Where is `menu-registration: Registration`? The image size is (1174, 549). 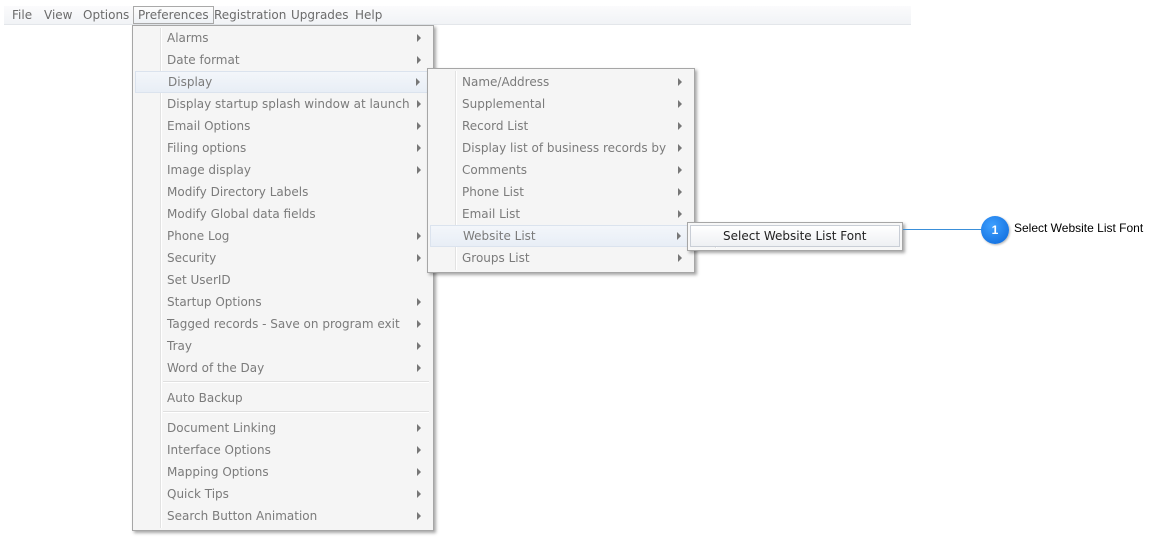
menu-registration: Registration is located at coordinates (250, 15).